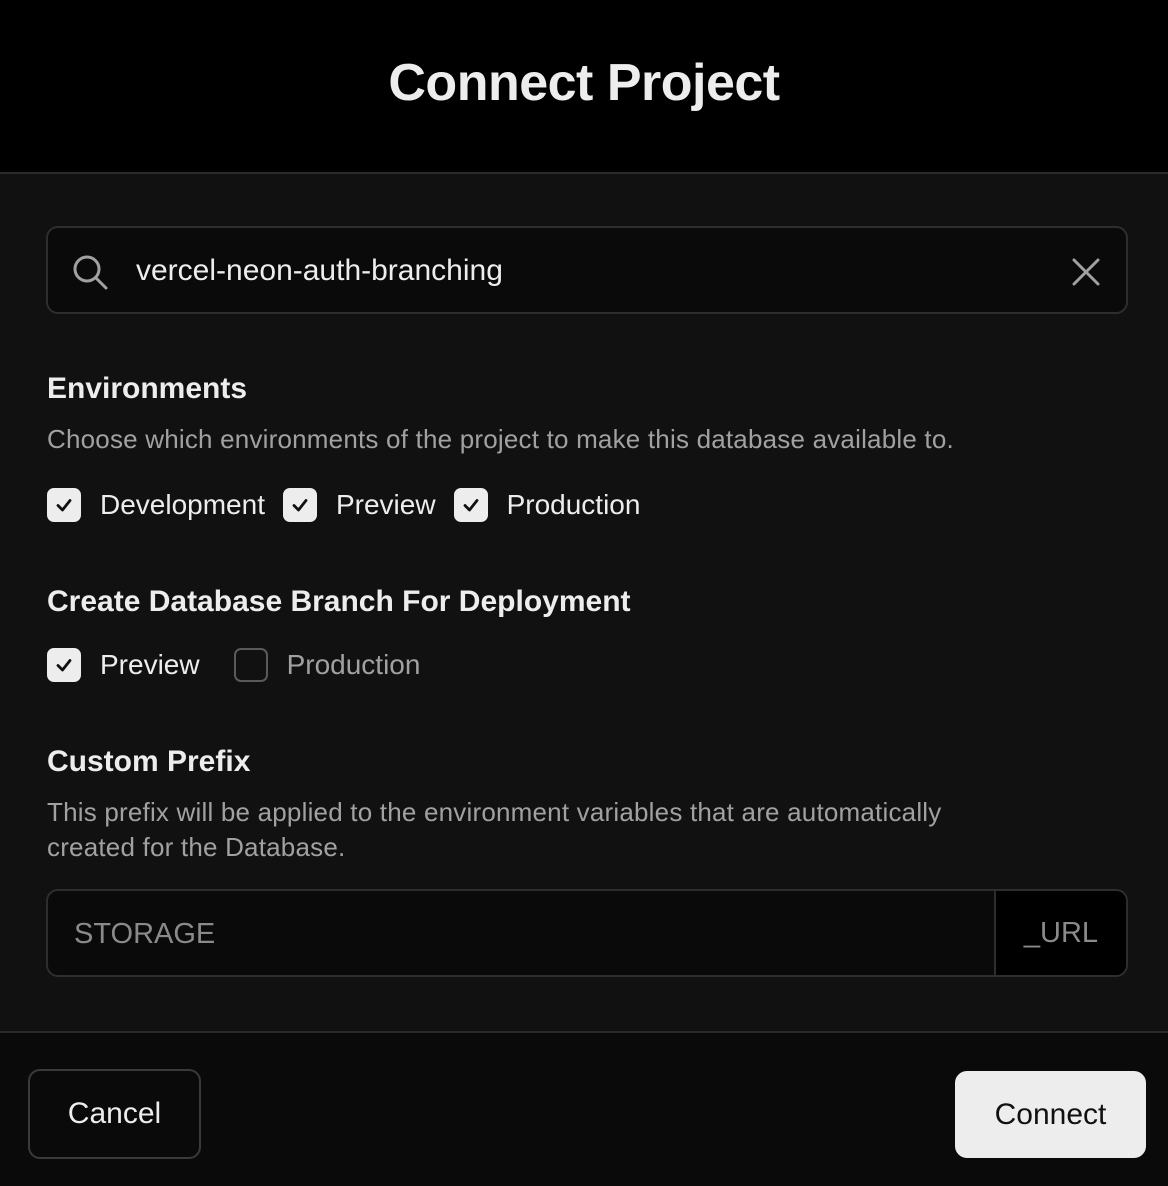 Image resolution: width=1168 pixels, height=1186 pixels. I want to click on branching-checkbox-group: Preview Production, so click(242, 665).